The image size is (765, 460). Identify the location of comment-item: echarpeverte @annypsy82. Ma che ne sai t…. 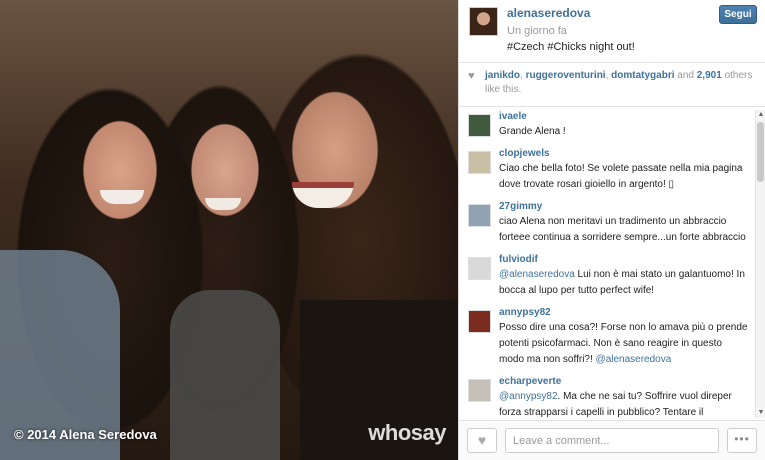
(607, 396).